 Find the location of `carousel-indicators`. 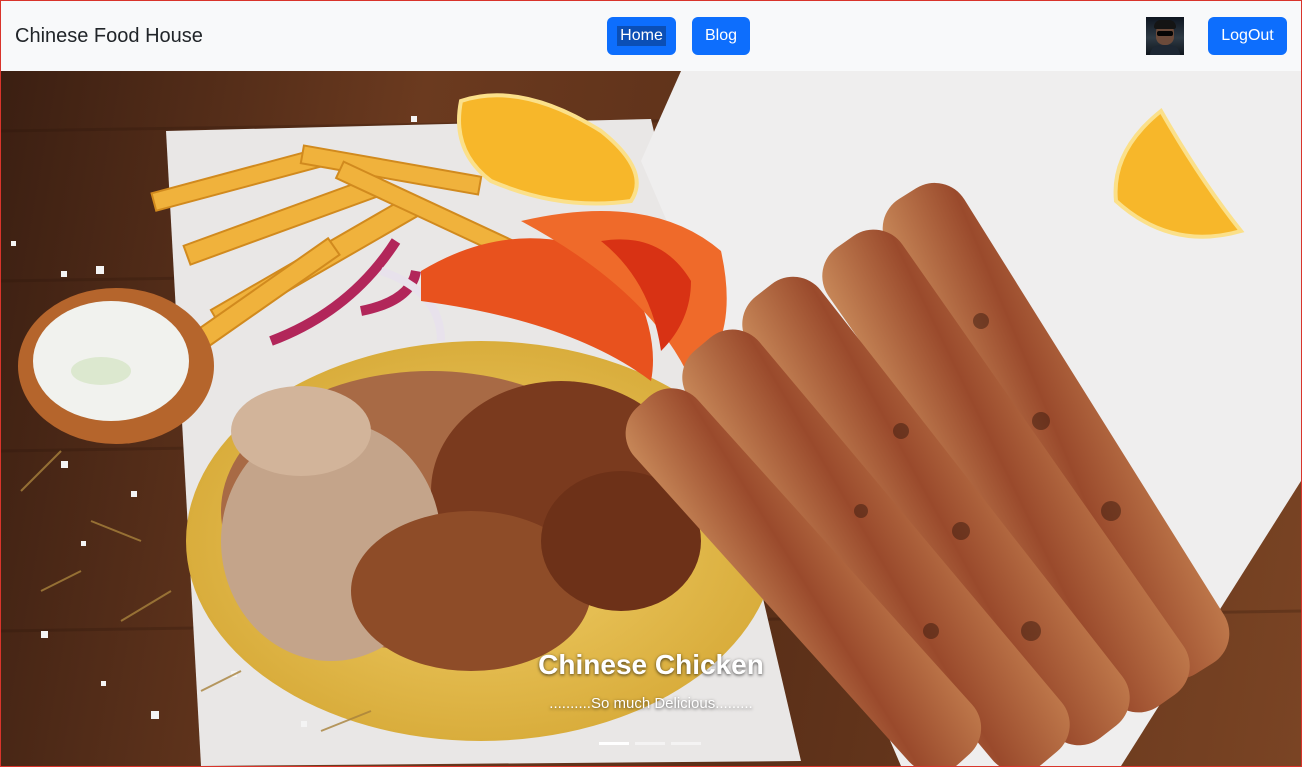

carousel-indicators is located at coordinates (650, 743).